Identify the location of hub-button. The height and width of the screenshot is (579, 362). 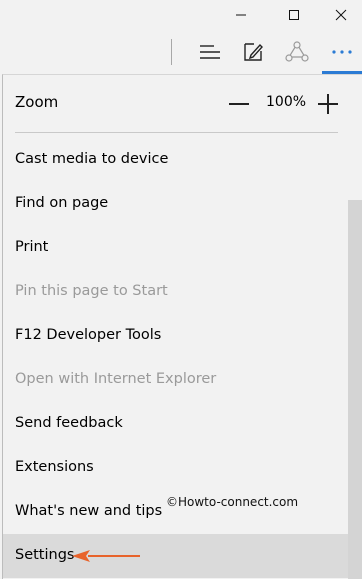
(210, 52).